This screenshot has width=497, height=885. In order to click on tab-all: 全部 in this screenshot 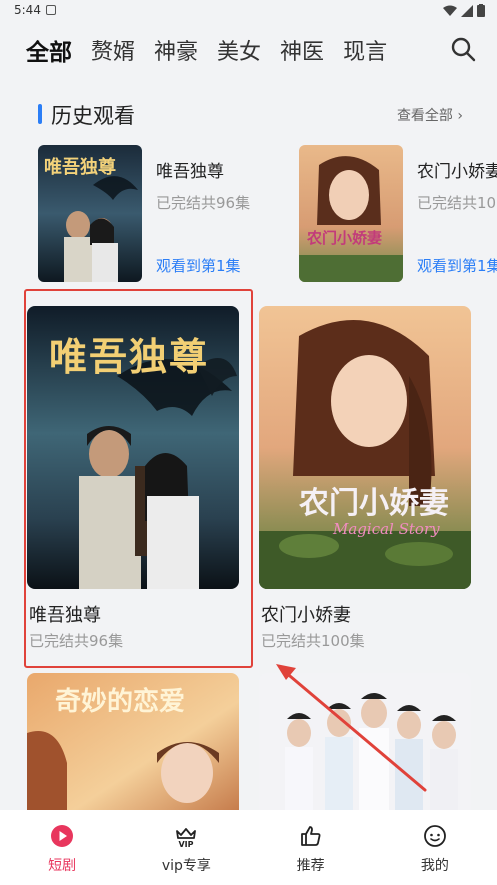, I will do `click(49, 50)`.